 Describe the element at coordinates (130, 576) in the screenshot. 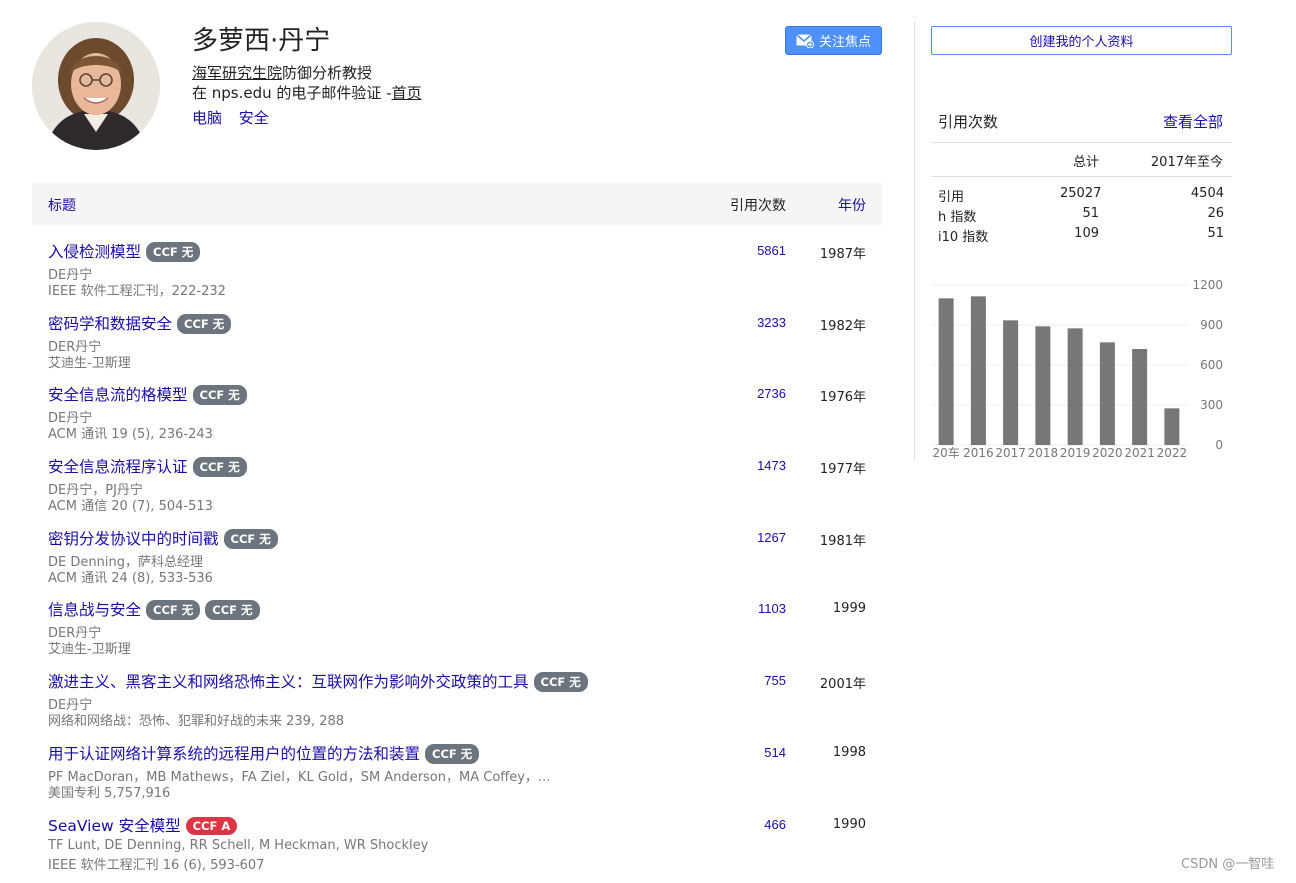

I see `article-venue: ACM 通讯 24 (8), 533-536` at that location.